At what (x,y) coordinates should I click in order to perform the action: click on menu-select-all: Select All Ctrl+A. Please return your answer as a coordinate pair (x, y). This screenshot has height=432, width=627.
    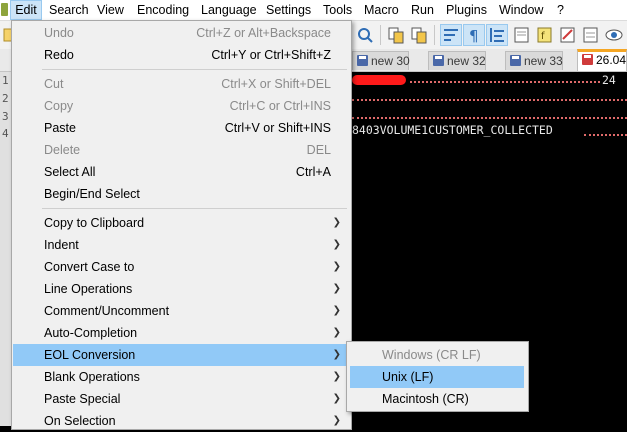
    Looking at the image, I should click on (181, 172).